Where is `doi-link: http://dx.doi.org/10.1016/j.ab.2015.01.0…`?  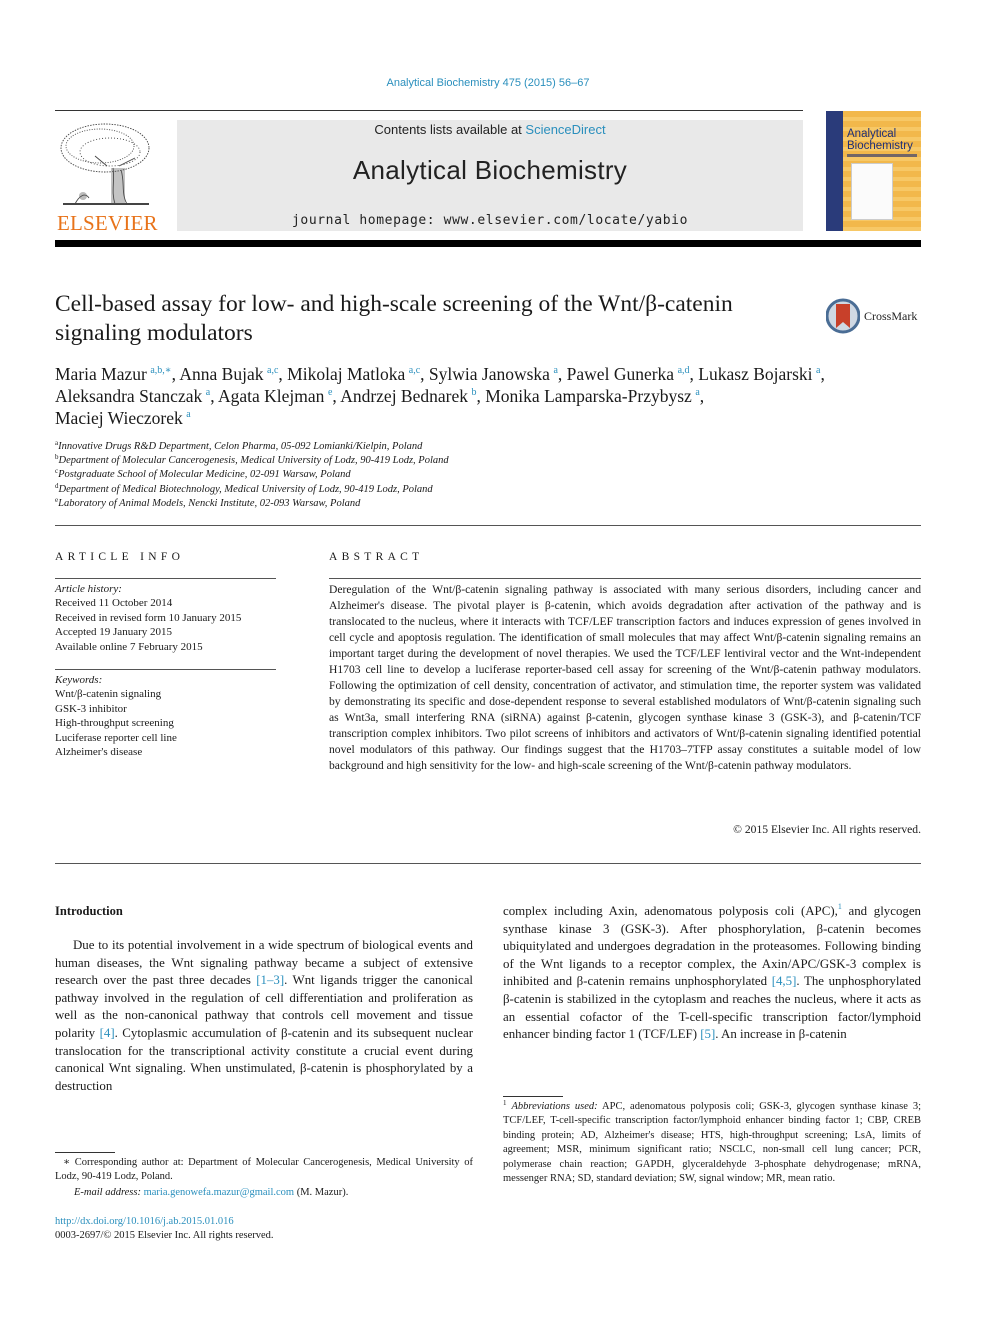
doi-link: http://dx.doi.org/10.1016/j.ab.2015.01.0… is located at coordinates (144, 1221).